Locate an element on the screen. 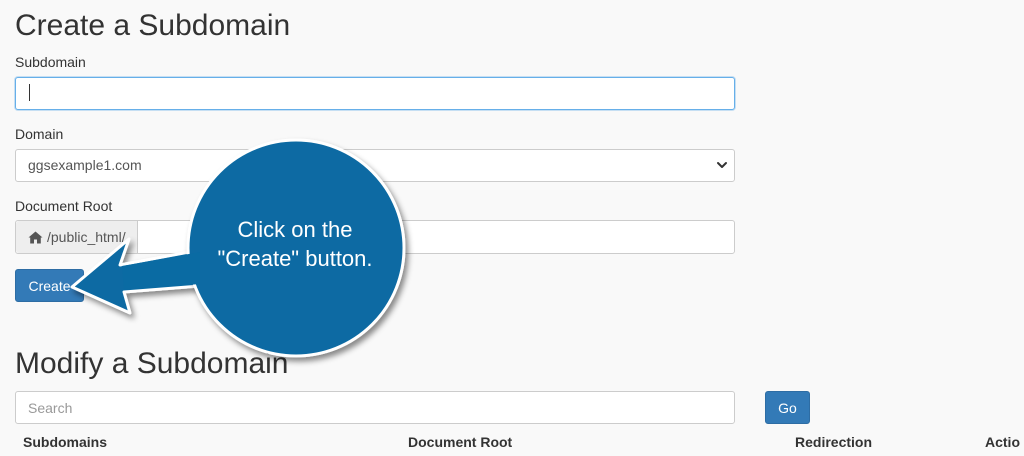 The image size is (1024, 456). column-header-actions: Actio is located at coordinates (1002, 442).